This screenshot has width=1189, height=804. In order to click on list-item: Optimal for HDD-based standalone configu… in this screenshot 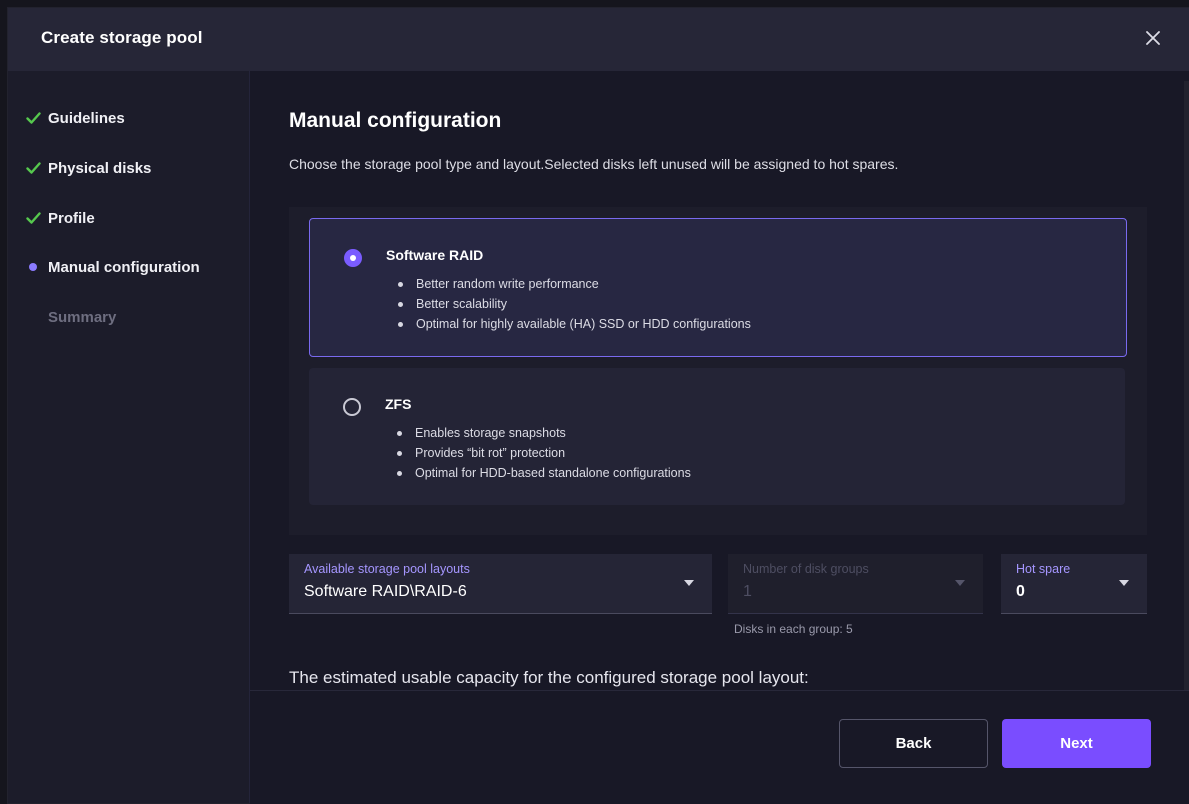, I will do `click(544, 473)`.